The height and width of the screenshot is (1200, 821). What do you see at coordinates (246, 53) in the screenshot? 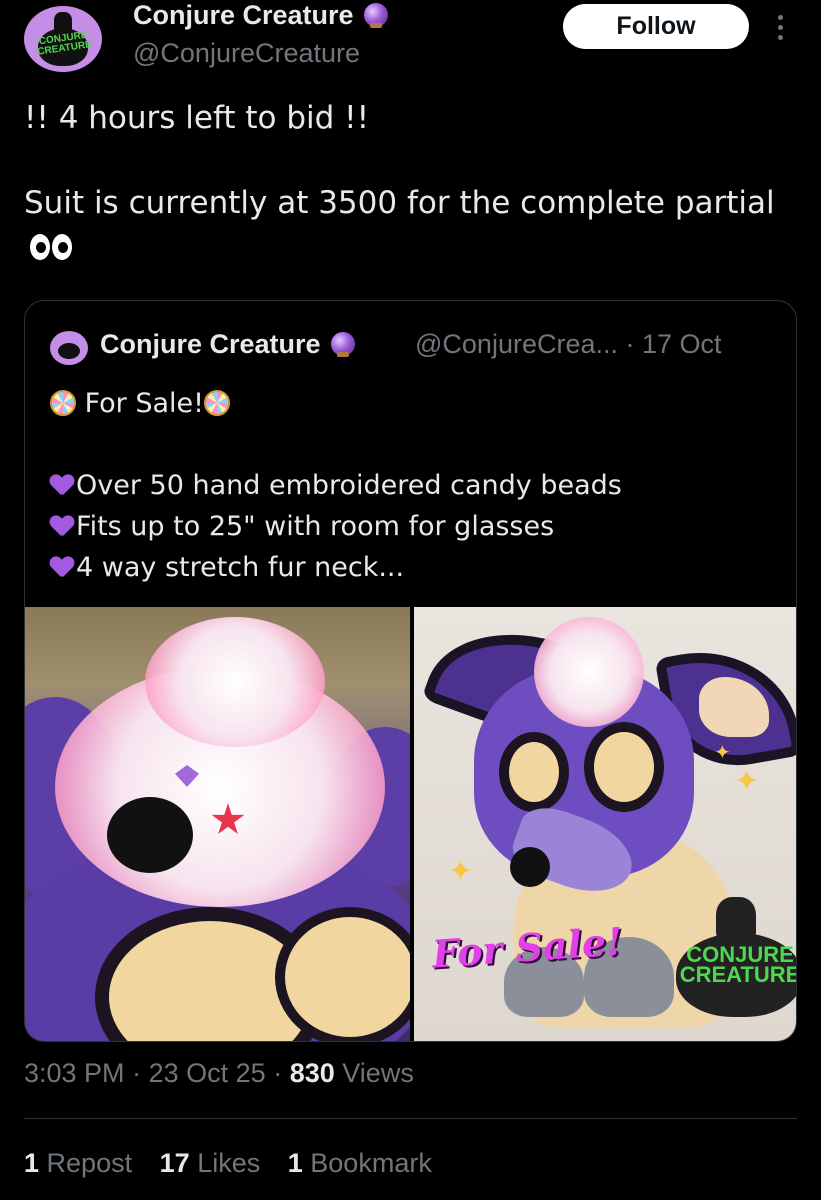
I see `author-handle: @ConjureCreature` at bounding box center [246, 53].